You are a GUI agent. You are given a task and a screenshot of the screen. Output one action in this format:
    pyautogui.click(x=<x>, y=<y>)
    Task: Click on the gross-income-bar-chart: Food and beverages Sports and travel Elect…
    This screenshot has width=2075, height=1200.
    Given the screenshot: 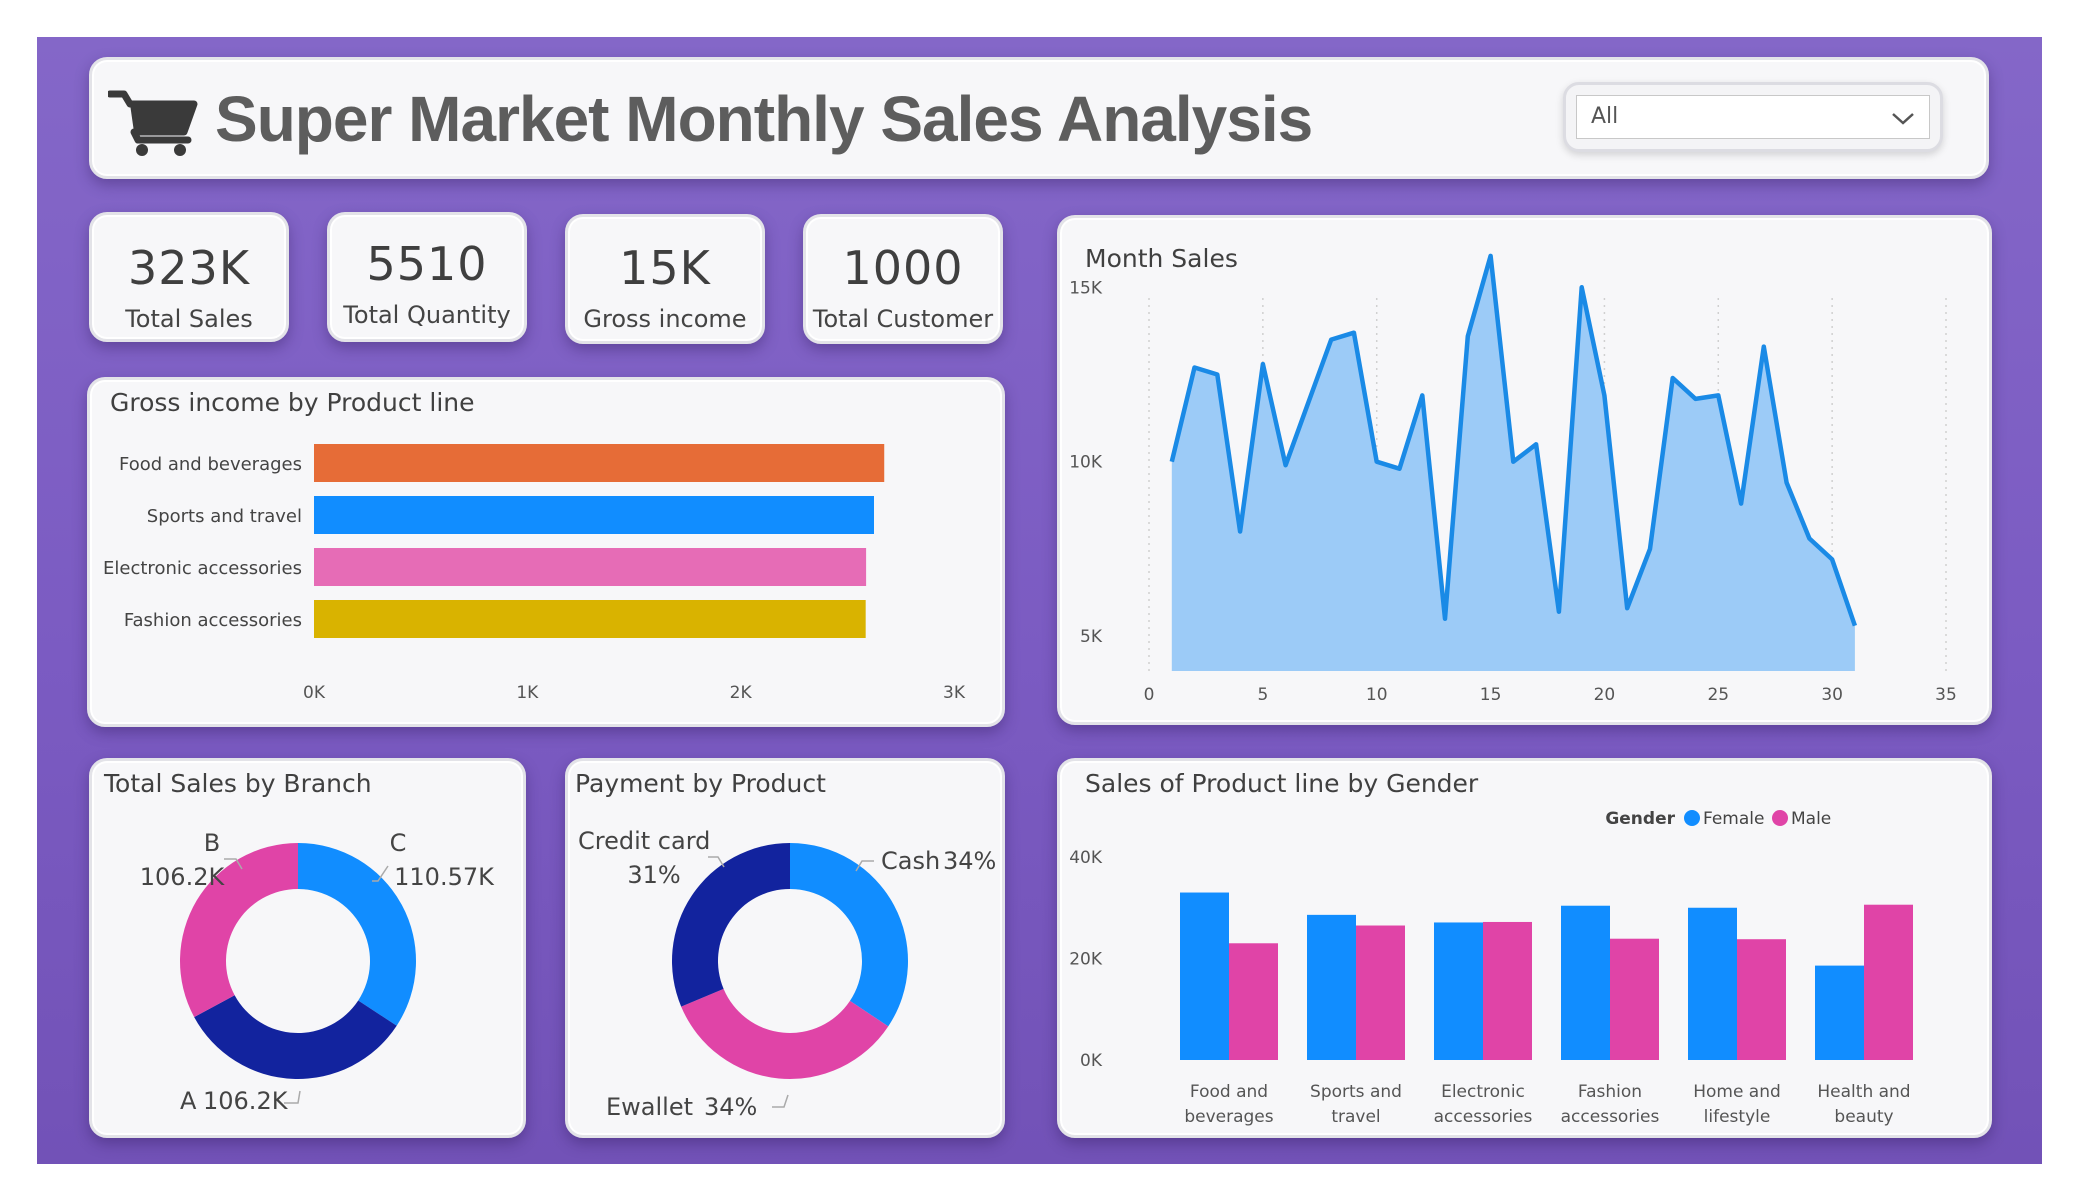 What is the action you would take?
    pyautogui.click(x=534, y=573)
    